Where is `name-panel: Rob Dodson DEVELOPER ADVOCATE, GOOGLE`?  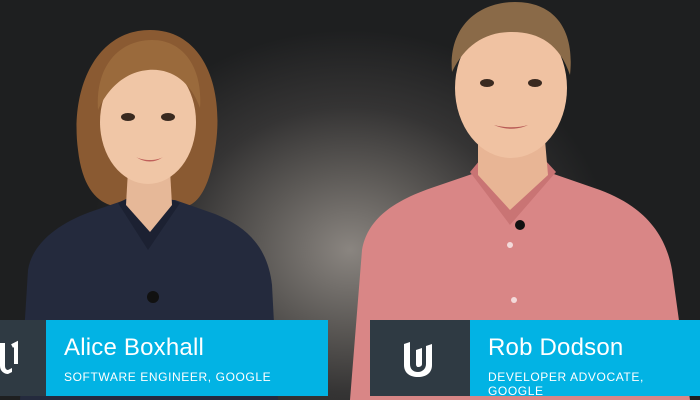 name-panel: Rob Dodson DEVELOPER ADVOCATE, GOOGLE is located at coordinates (585, 359).